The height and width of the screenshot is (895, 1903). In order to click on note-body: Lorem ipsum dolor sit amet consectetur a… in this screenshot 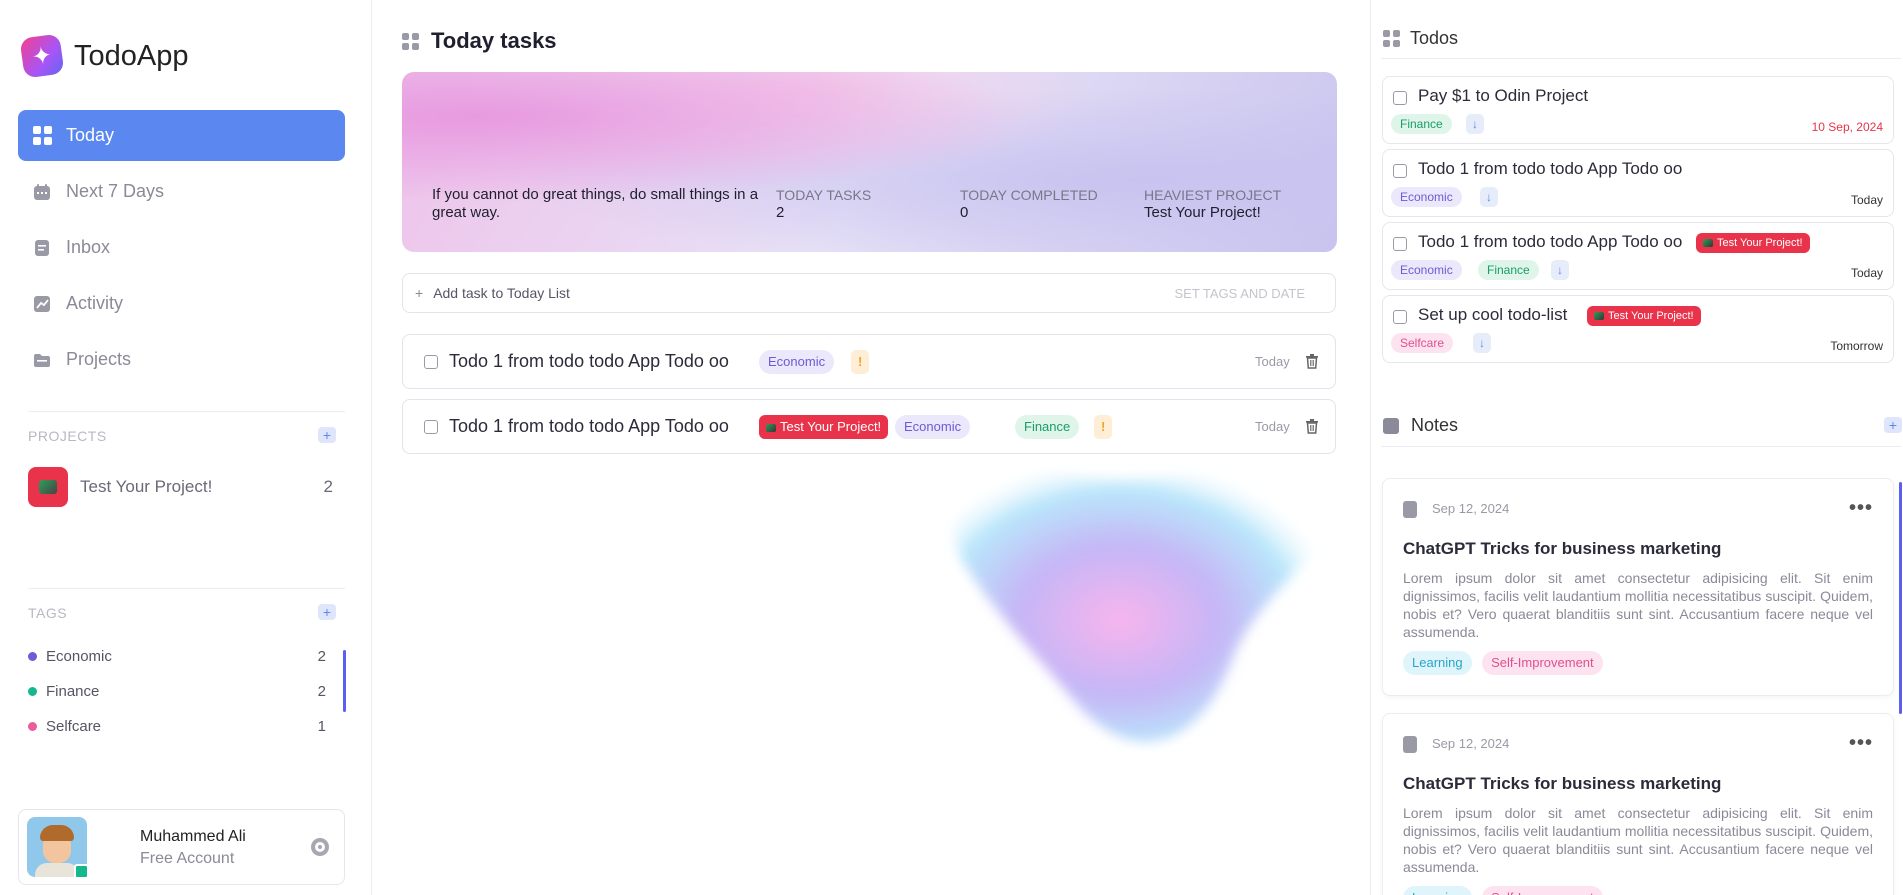, I will do `click(1638, 605)`.